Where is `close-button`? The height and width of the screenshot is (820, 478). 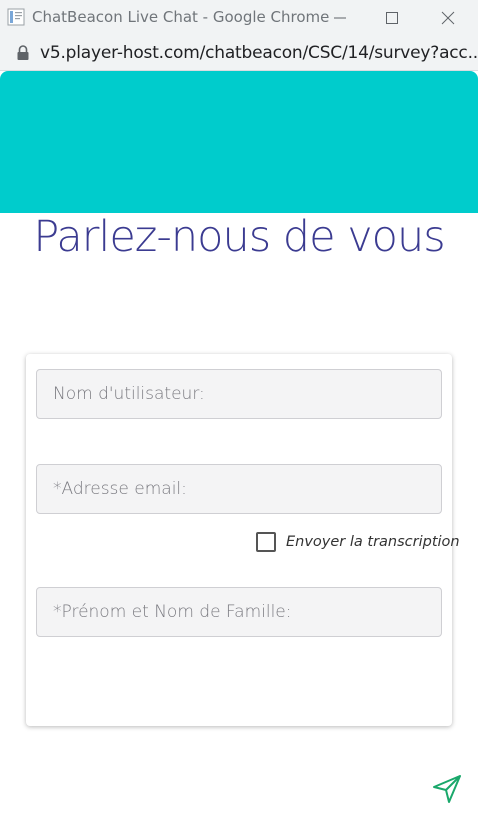 close-button is located at coordinates (448, 17).